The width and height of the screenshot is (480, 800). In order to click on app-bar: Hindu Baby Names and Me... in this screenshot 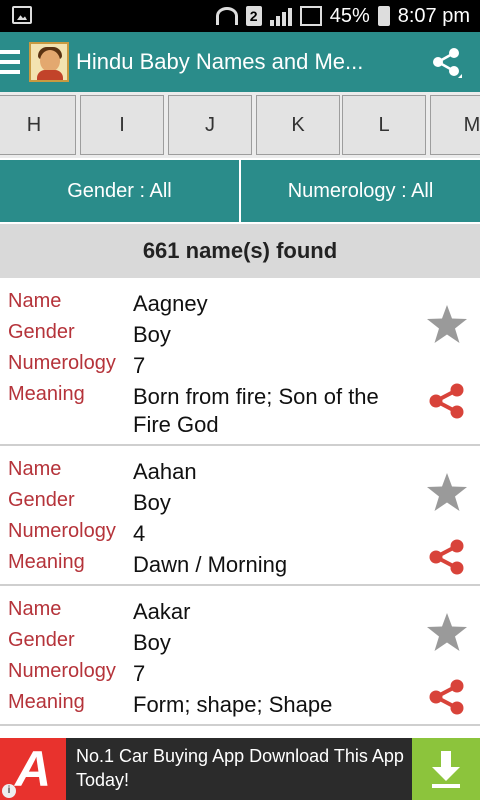, I will do `click(240, 62)`.